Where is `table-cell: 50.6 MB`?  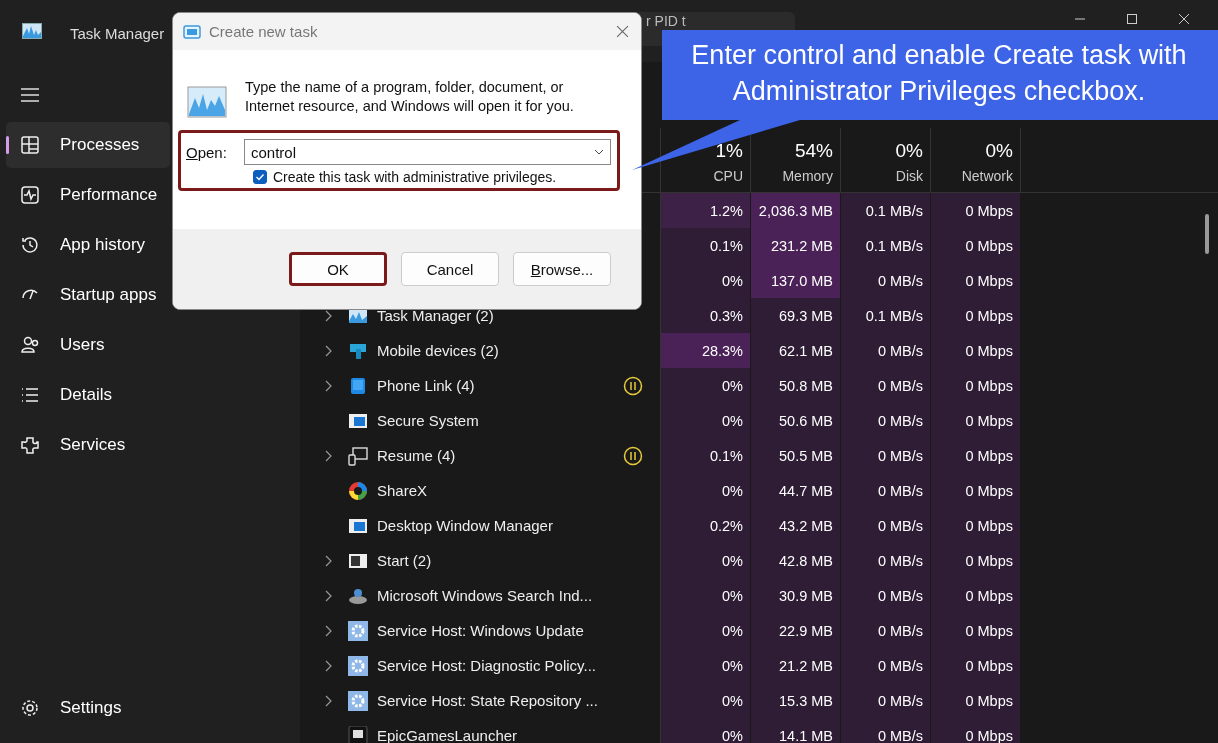
table-cell: 50.6 MB is located at coordinates (796, 420).